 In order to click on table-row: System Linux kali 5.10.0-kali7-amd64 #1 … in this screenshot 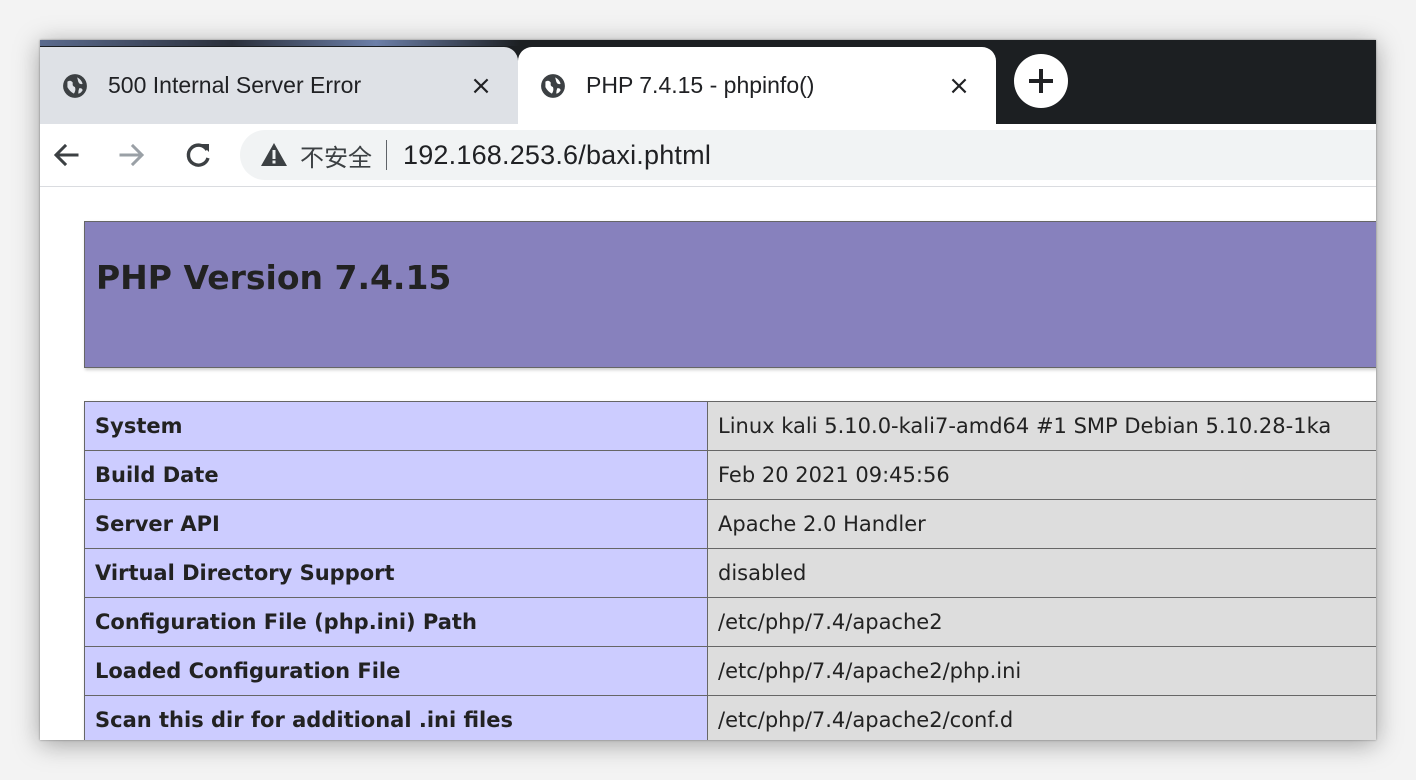, I will do `click(730, 426)`.